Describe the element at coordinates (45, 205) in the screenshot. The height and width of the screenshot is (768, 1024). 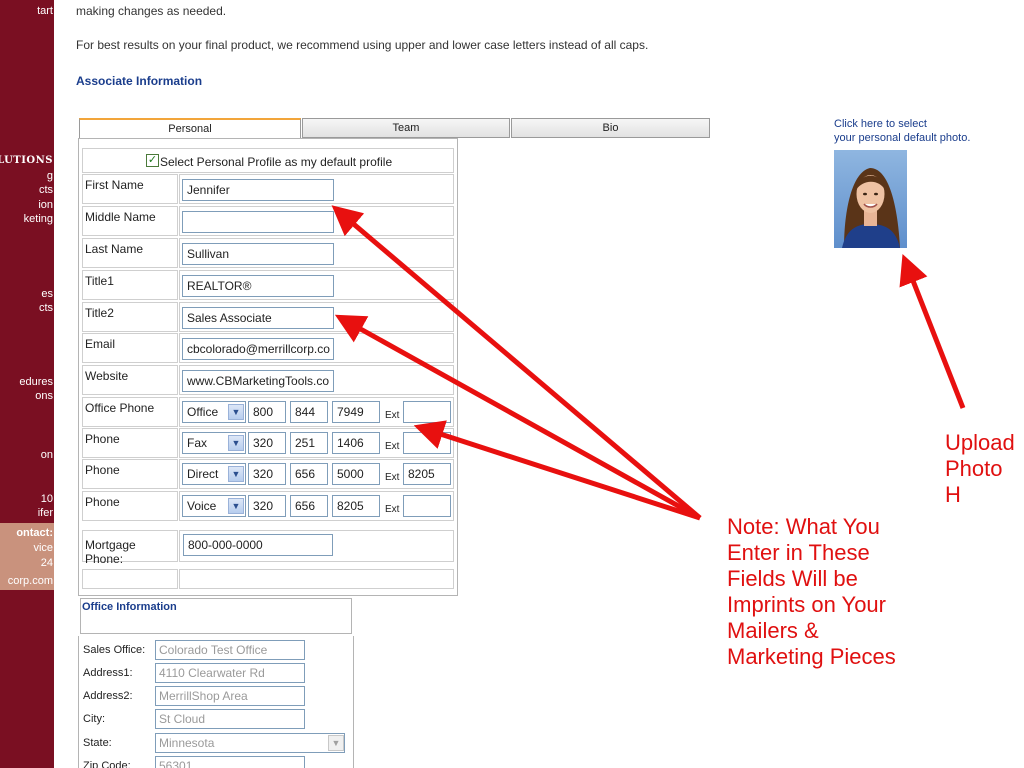
I see `sidebar-item: ion` at that location.